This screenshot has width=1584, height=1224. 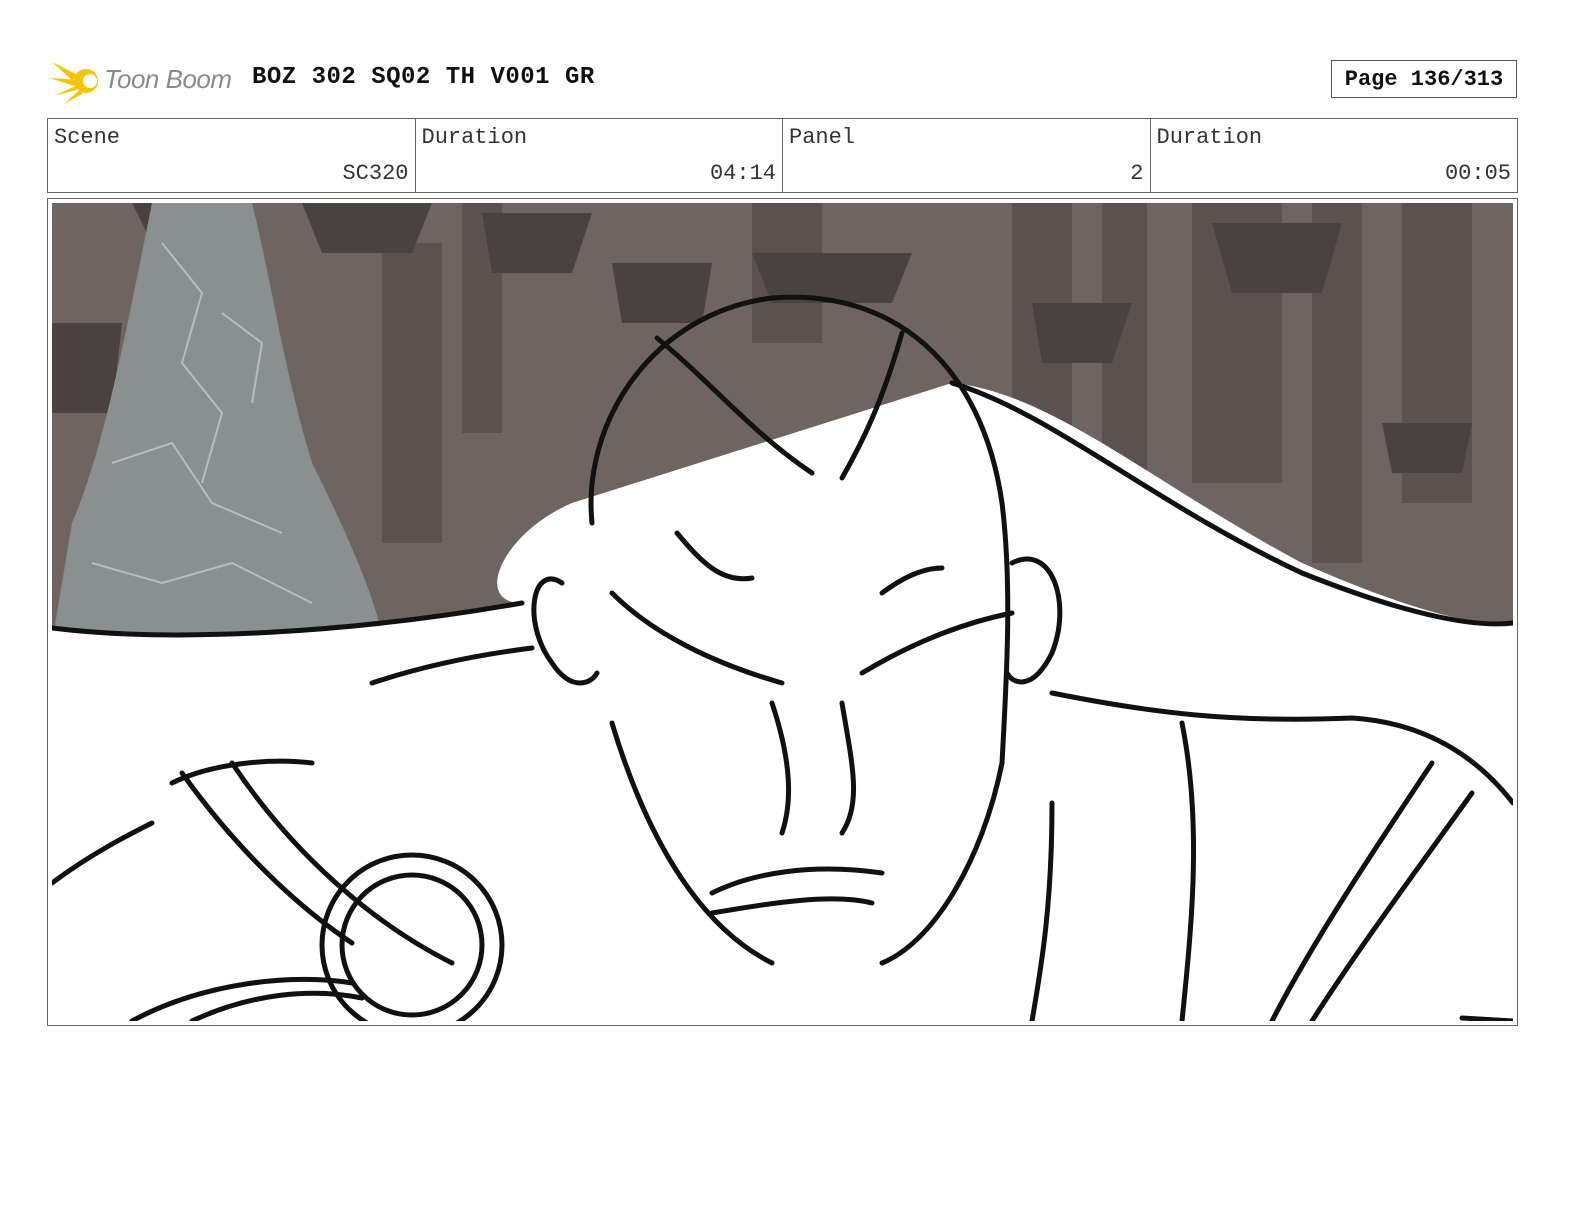 What do you see at coordinates (742, 173) in the screenshot?
I see `scene-duration-value: 04:14` at bounding box center [742, 173].